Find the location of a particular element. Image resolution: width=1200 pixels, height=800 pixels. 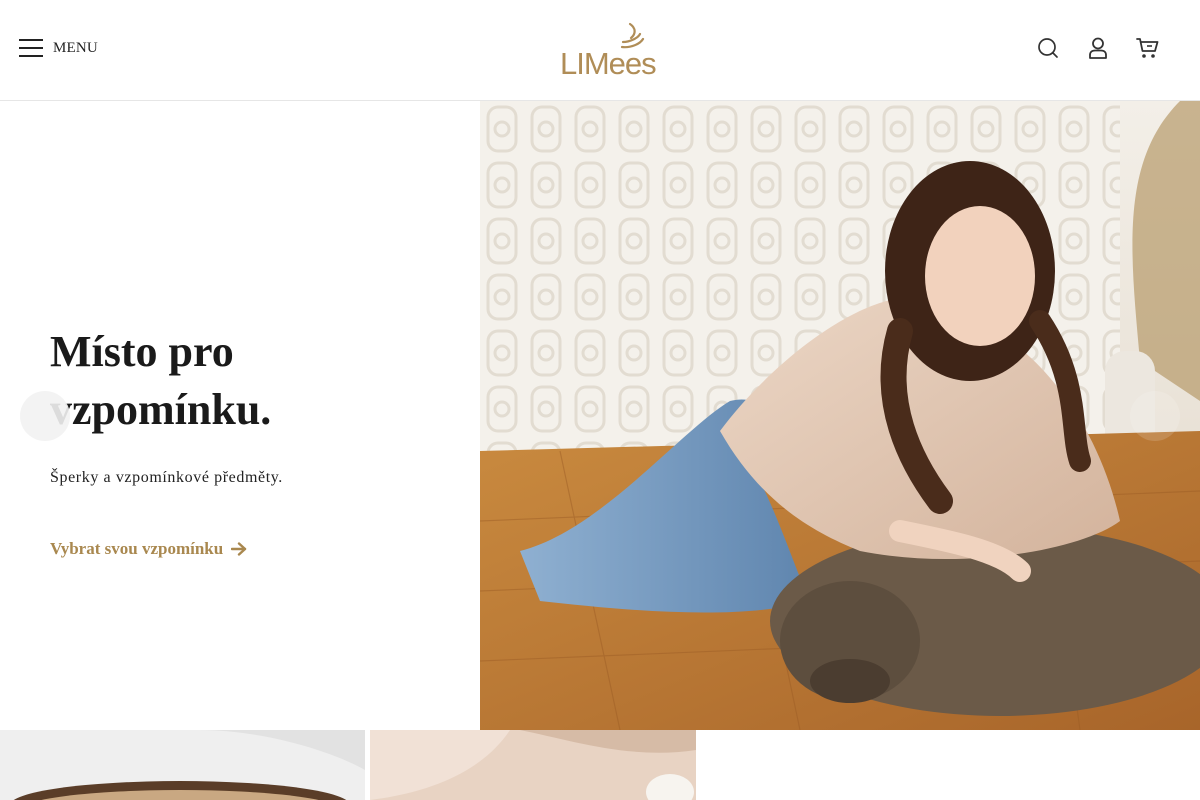

user-icon is located at coordinates (1098, 48).